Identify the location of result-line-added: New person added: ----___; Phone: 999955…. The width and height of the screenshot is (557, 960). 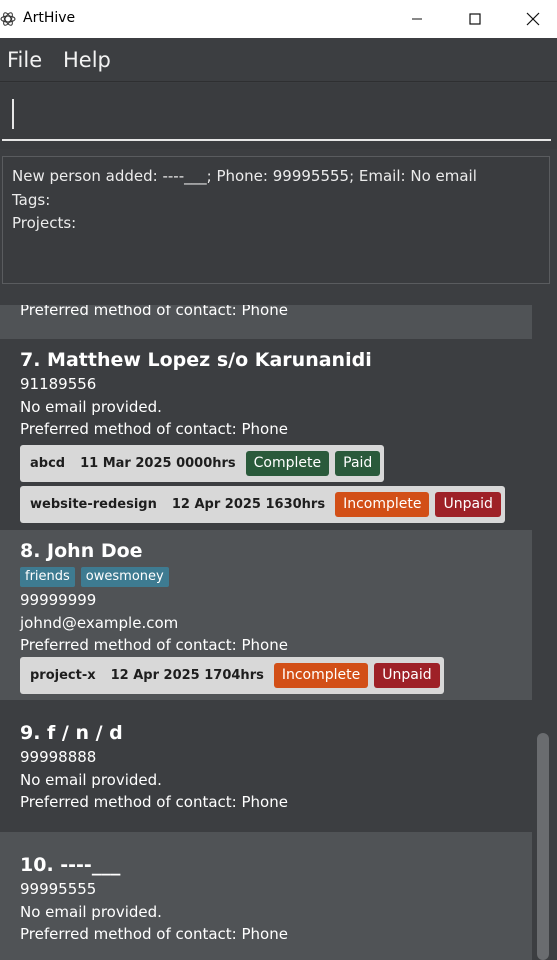
(244, 176).